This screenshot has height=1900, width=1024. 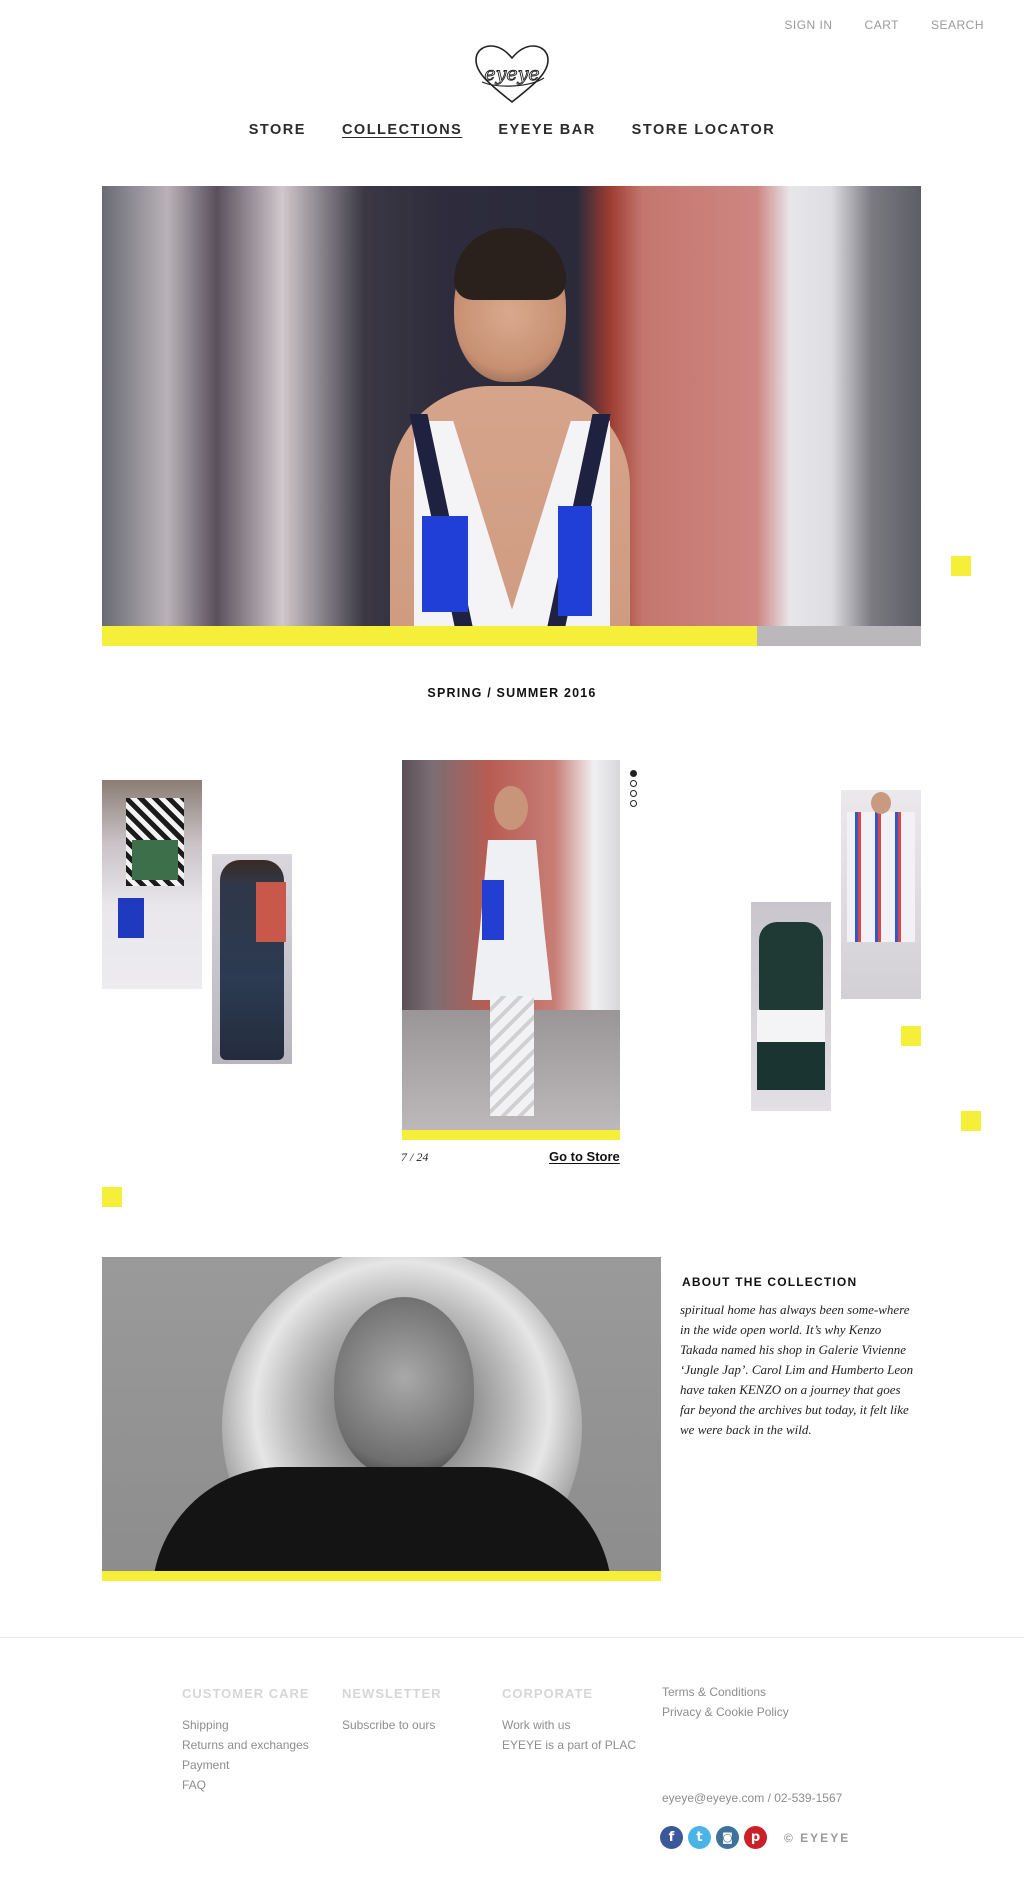 I want to click on hero-print-right, so click(x=575, y=561).